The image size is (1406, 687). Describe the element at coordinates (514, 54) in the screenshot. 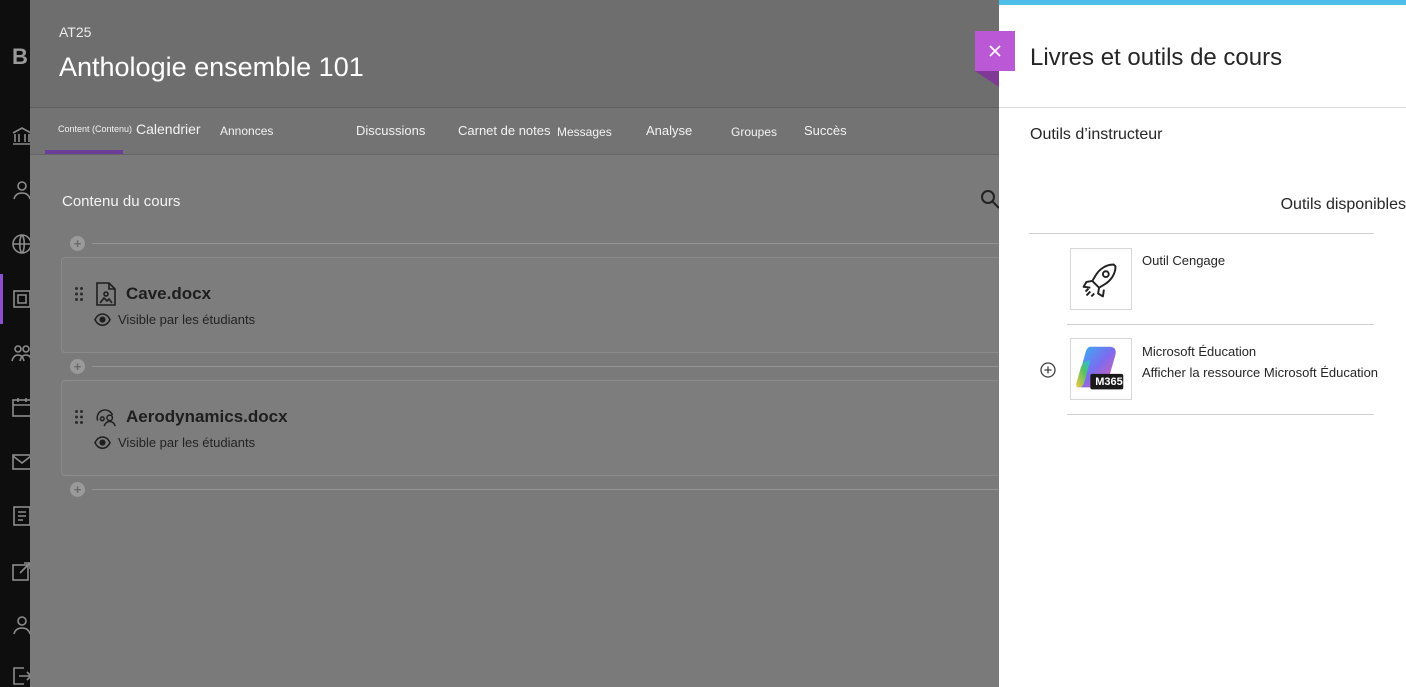

I see `course-header: AT25 Anthologie ensemble 101` at that location.